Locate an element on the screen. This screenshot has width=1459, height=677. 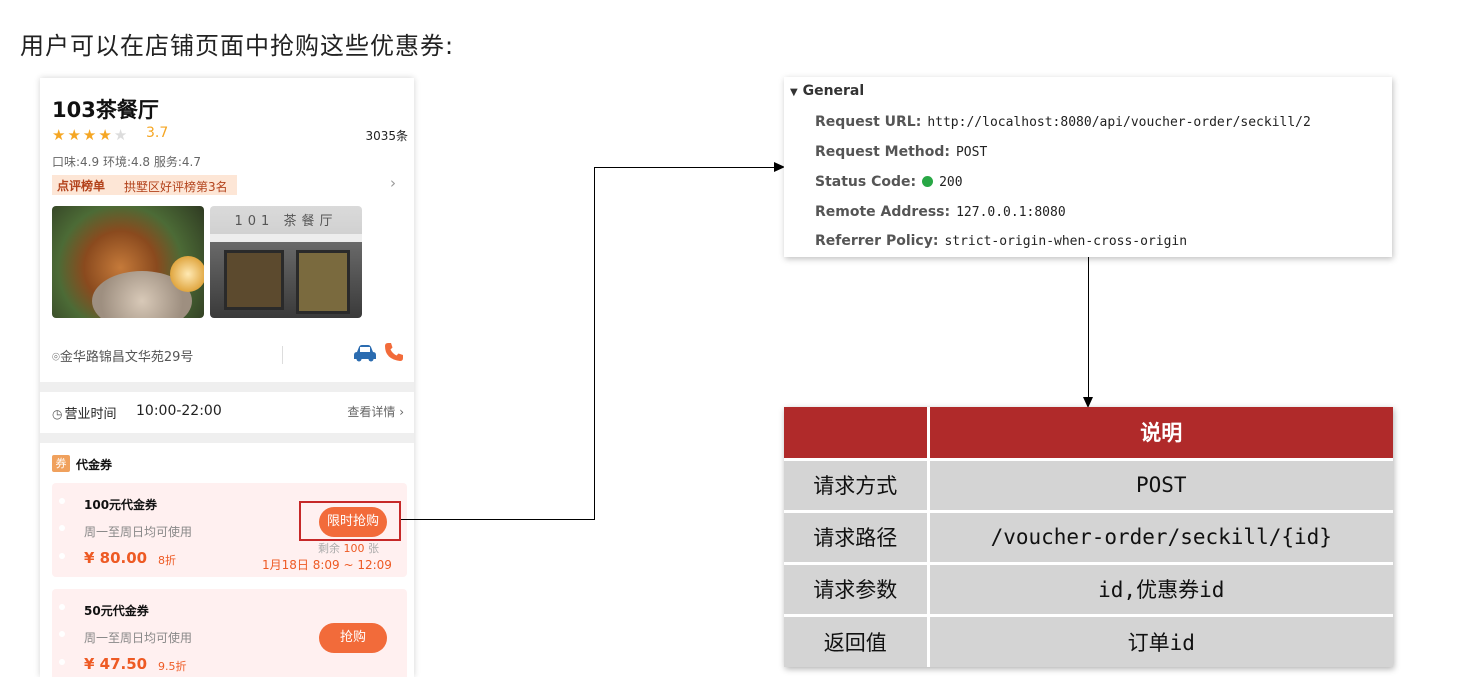
table-cell-value: /voucher-order/seckill/{id} is located at coordinates (1160, 536).